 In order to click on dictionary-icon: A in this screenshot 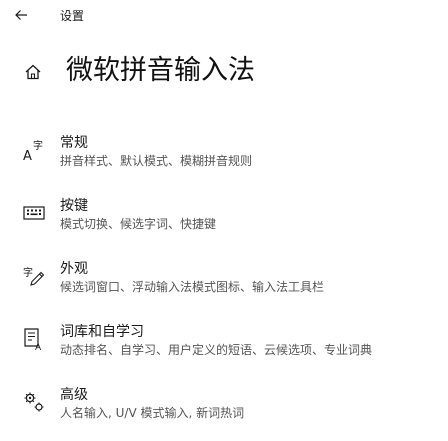, I will do `click(34, 339)`.